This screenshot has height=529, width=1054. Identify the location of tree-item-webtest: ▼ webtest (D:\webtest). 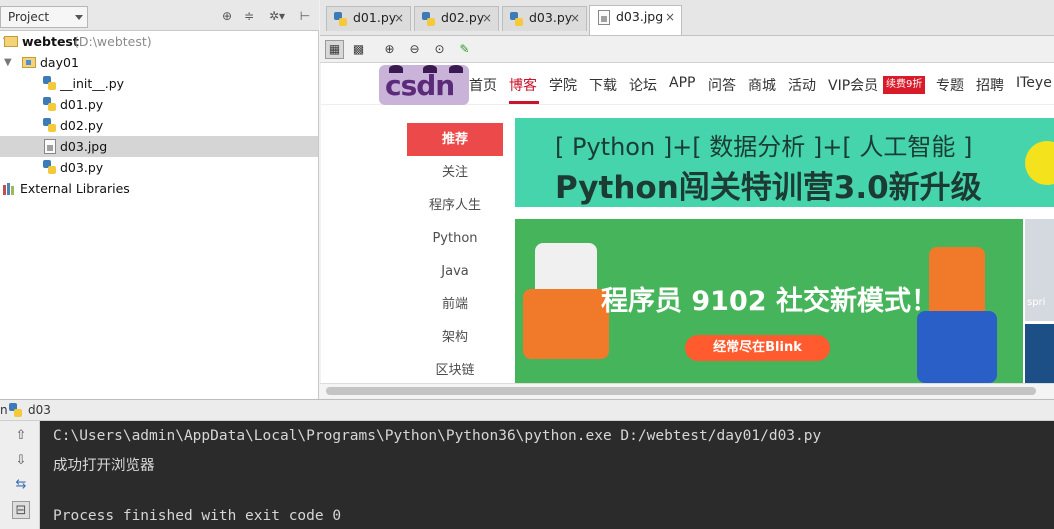
(159, 41).